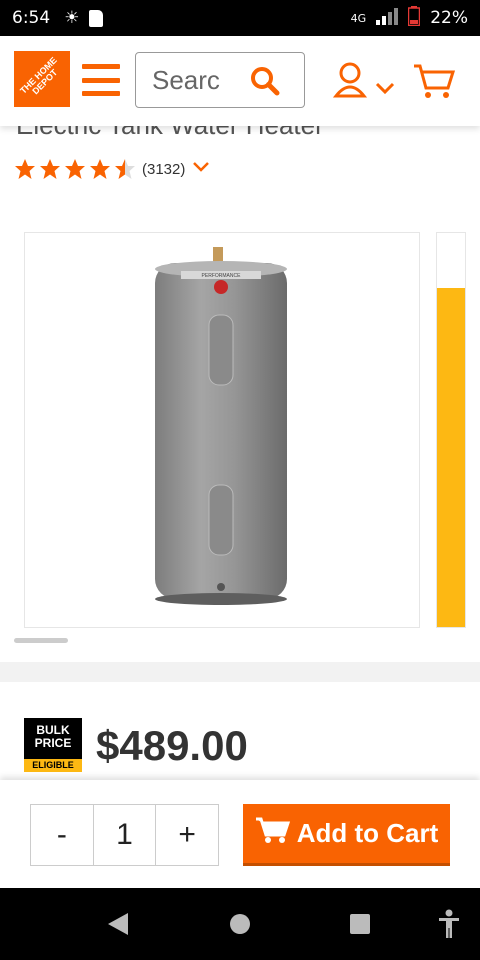 This screenshot has height=960, width=480. I want to click on network-type: 4G, so click(358, 18).